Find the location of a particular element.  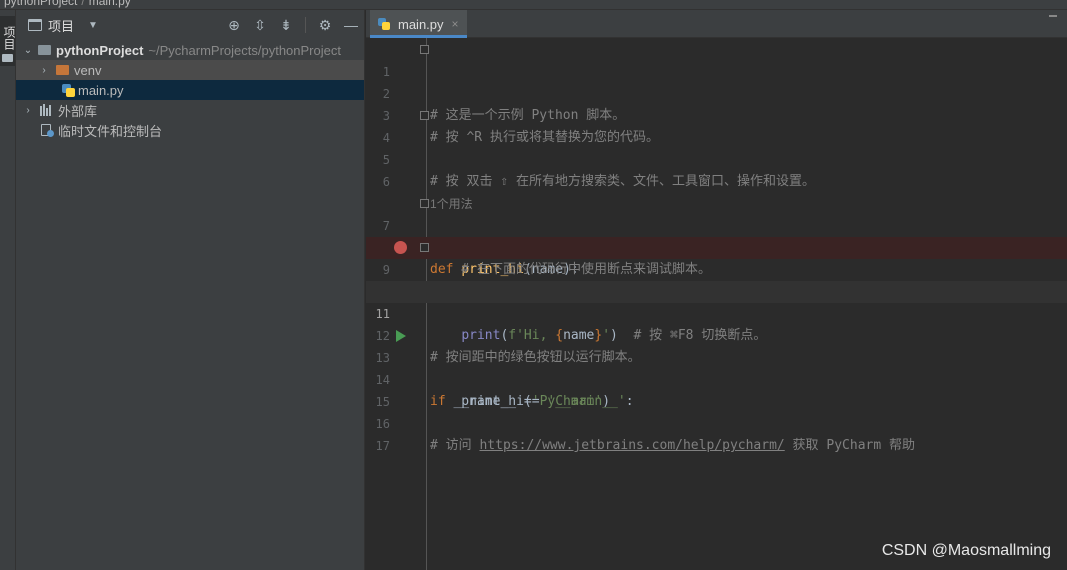

code-line: 5 is located at coordinates (716, 147).